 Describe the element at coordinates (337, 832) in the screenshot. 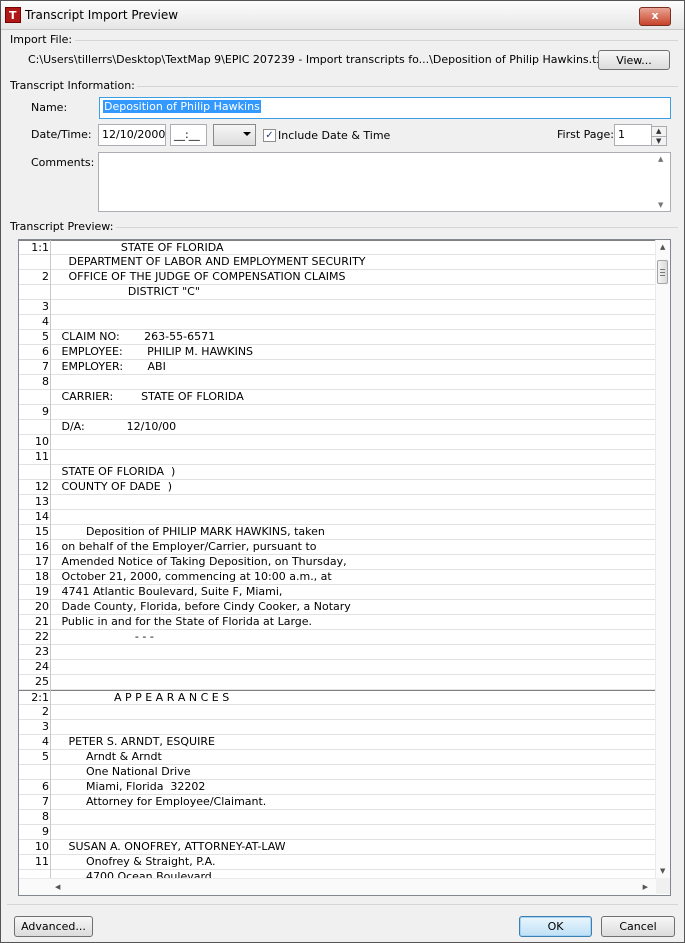

I see `transcript-line: 9` at that location.